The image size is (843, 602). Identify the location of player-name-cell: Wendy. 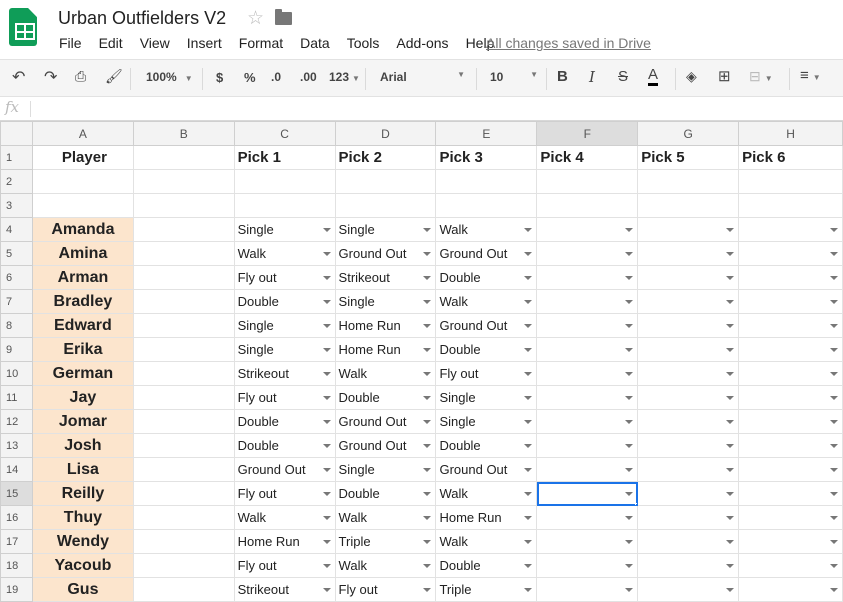
(82, 541).